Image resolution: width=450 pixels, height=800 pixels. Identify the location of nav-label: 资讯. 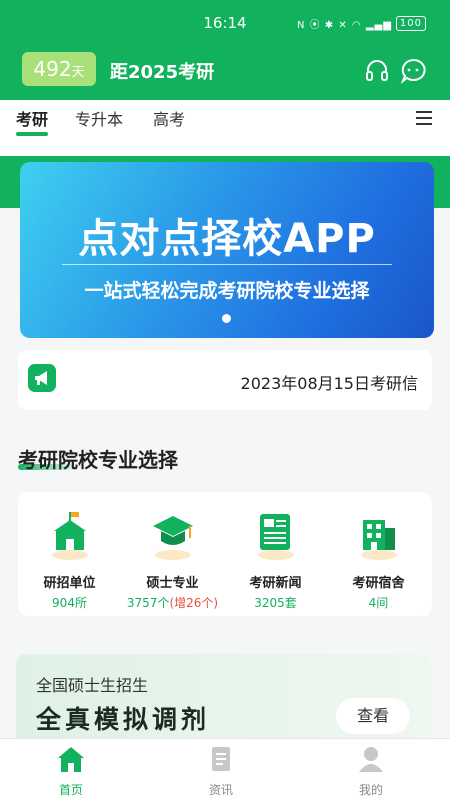
(220, 790).